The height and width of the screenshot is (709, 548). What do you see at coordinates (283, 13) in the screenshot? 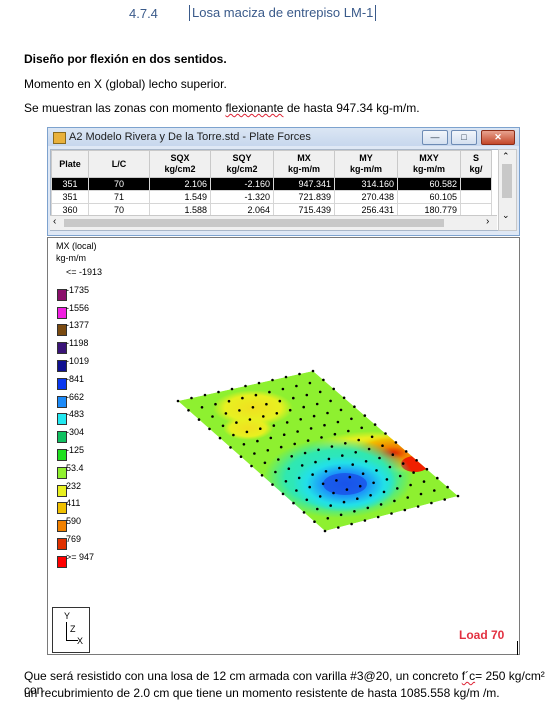
I see `section-title: Losa maciza de entrepiso LM-1` at bounding box center [283, 13].